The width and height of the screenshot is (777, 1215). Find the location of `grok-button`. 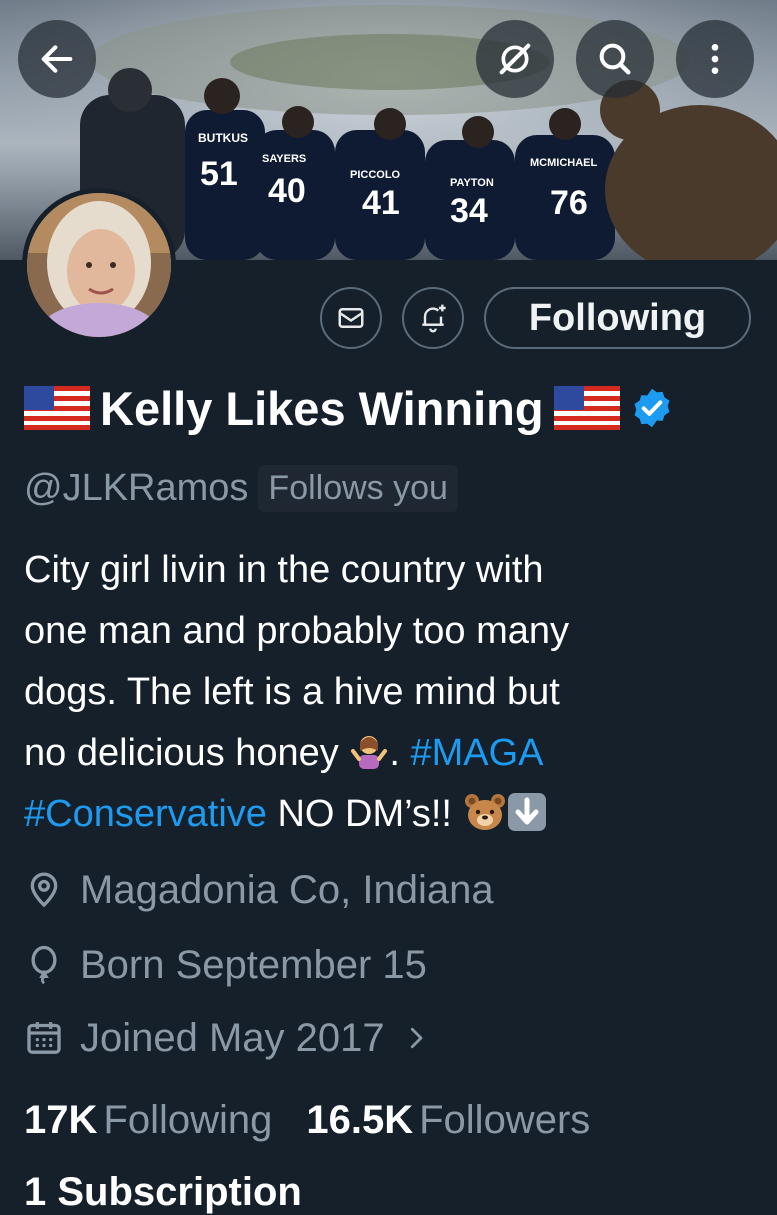

grok-button is located at coordinates (515, 59).